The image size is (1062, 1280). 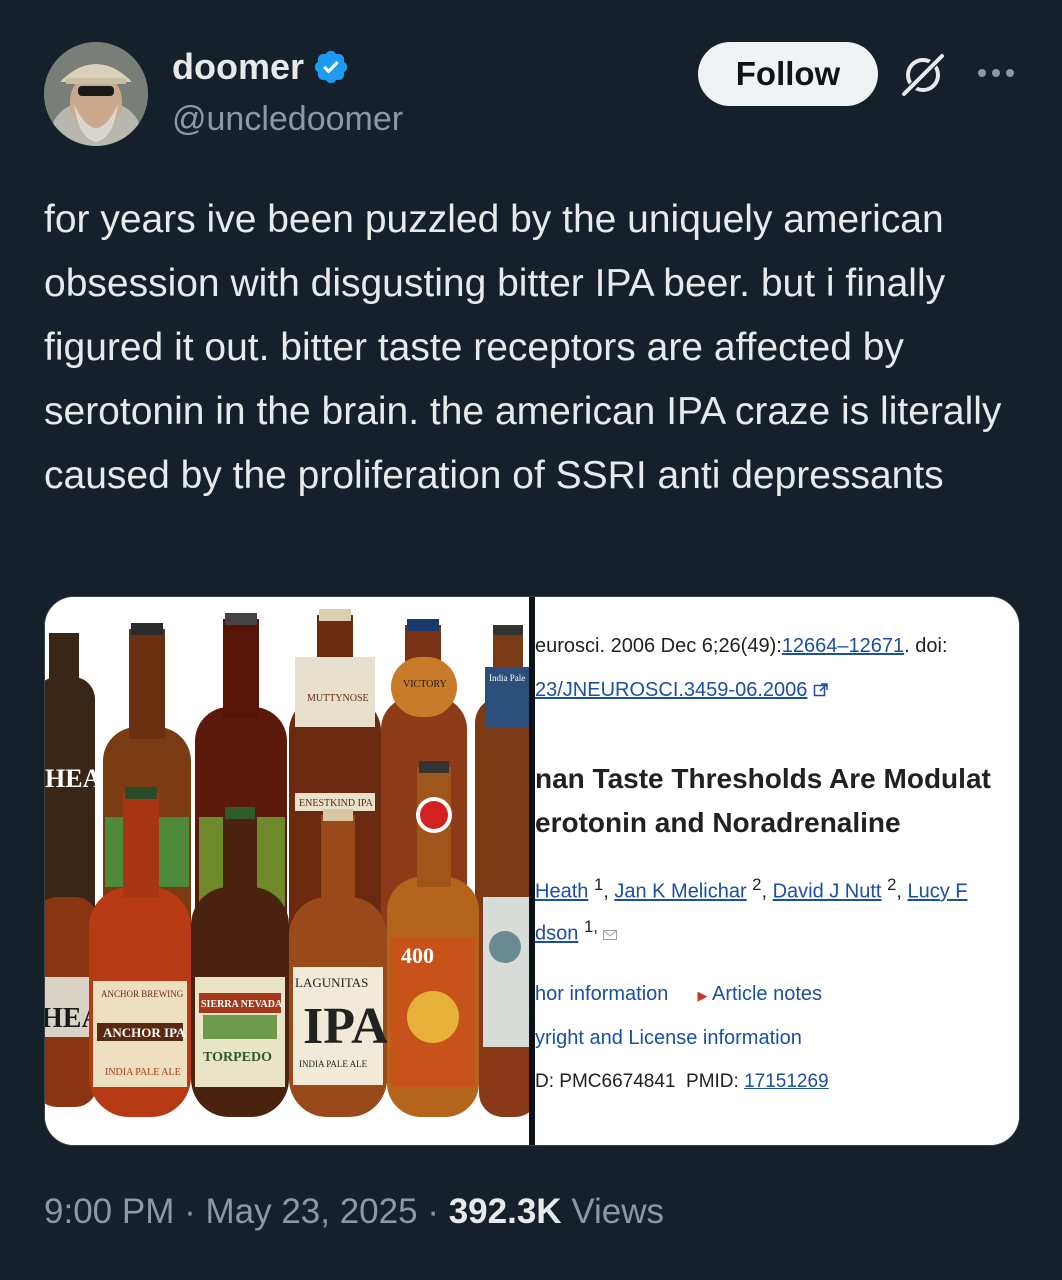 What do you see at coordinates (561, 892) in the screenshot?
I see `author-link: Heath` at bounding box center [561, 892].